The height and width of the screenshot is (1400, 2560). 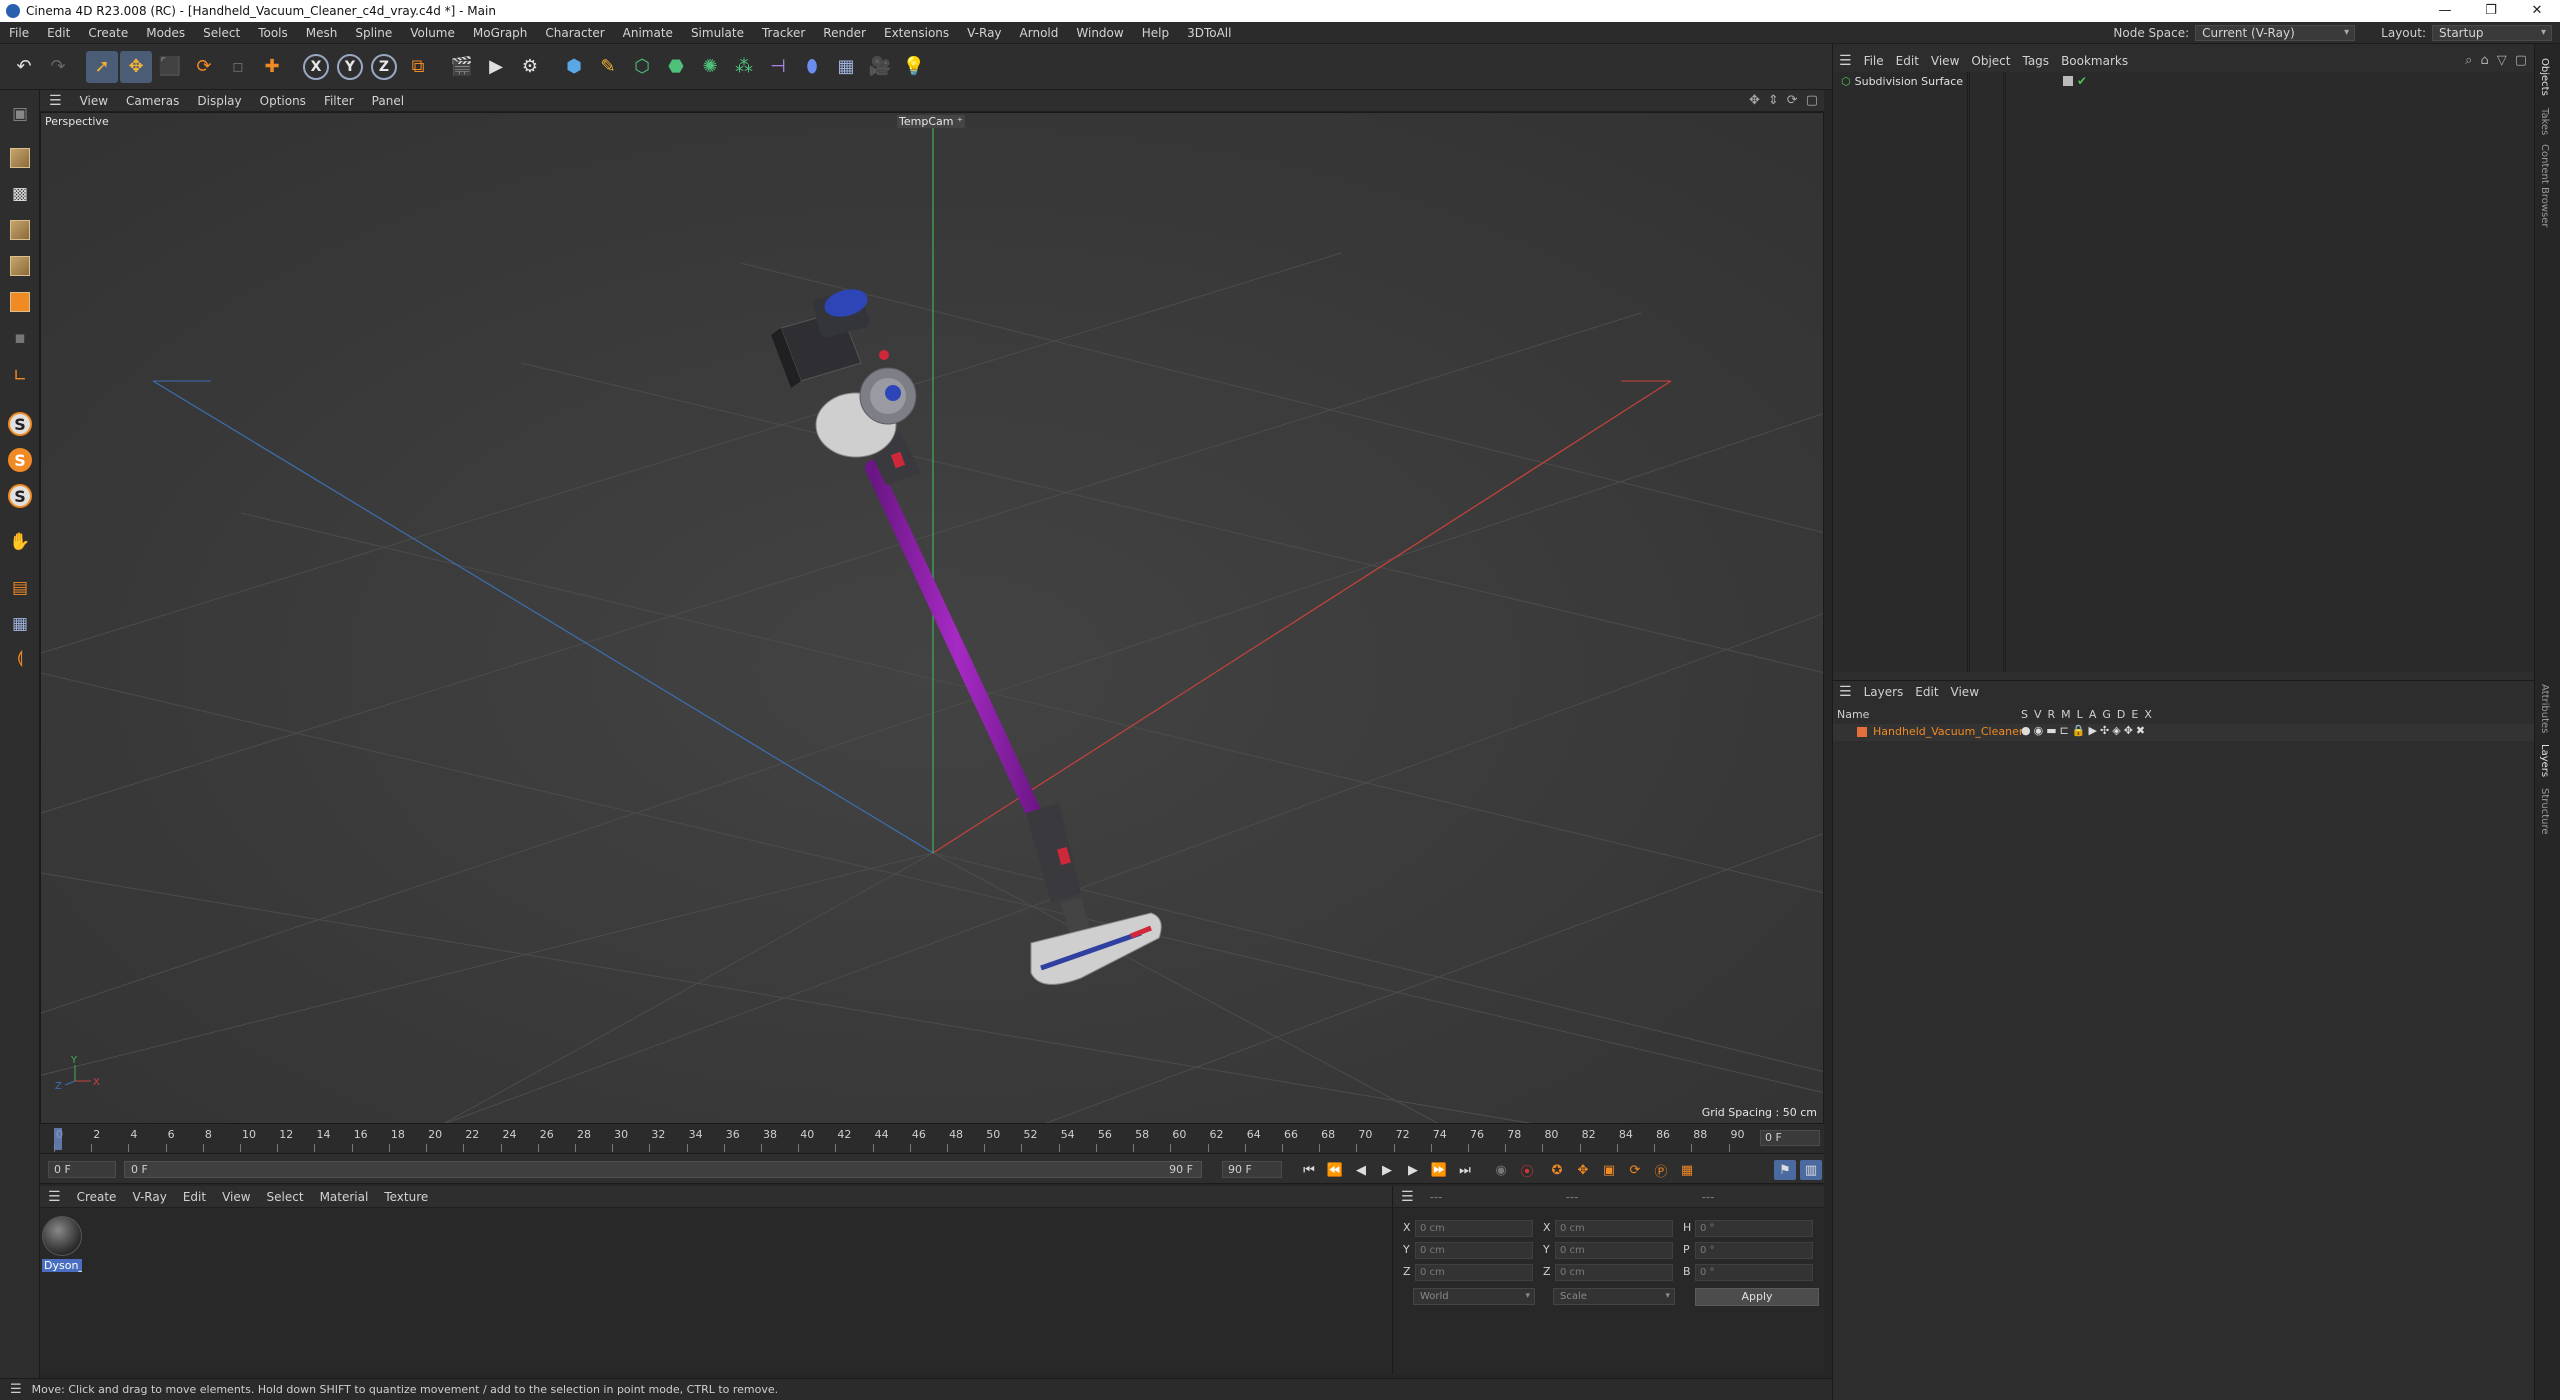 I want to click on pos-y-field: 0 cm, so click(x=1474, y=1250).